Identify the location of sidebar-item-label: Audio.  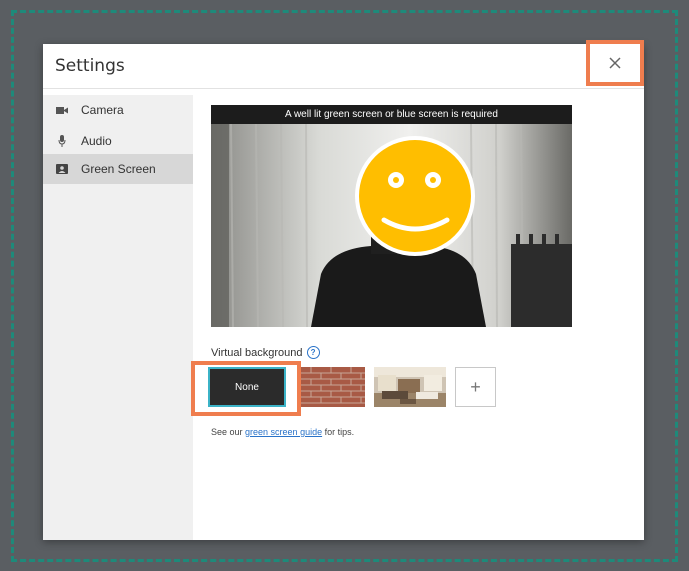
(96, 141).